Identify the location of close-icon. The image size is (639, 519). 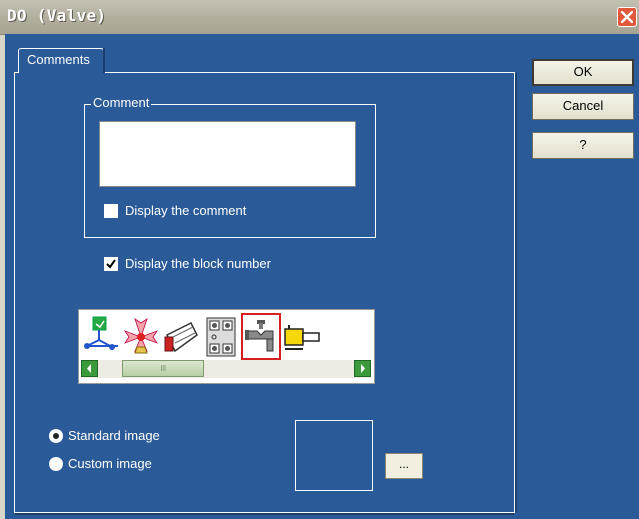
(627, 17).